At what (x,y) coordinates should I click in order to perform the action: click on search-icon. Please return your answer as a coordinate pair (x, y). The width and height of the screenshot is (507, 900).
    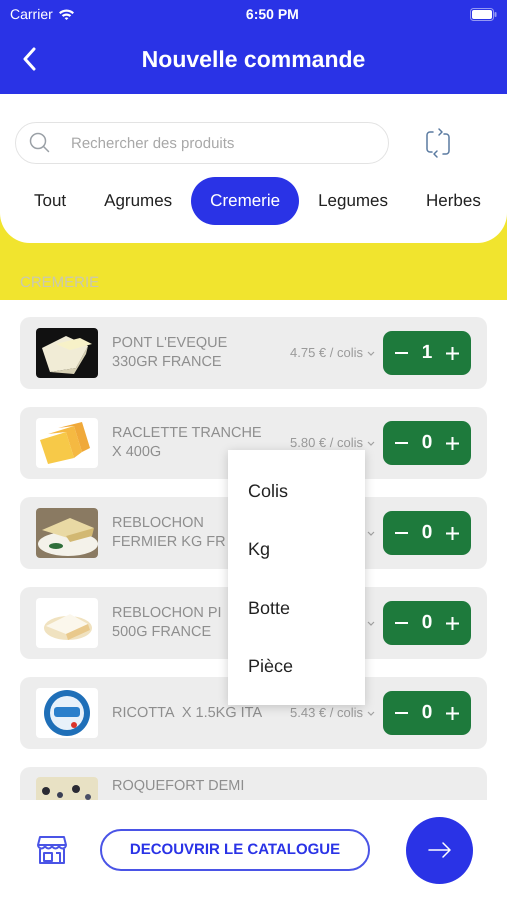
    Looking at the image, I should click on (39, 142).